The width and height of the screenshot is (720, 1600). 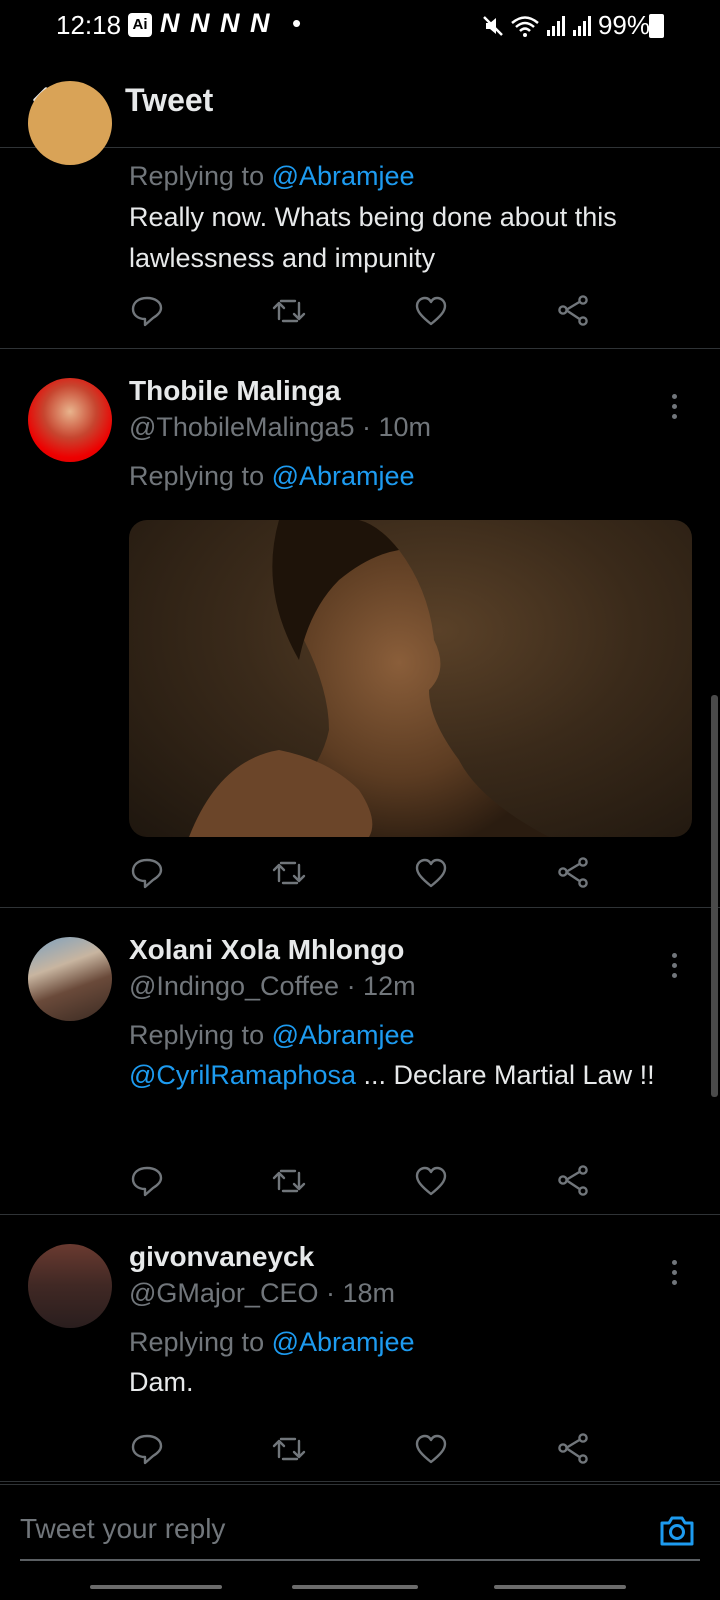 I want to click on ai-badge-icon: Ai, so click(x=140, y=25).